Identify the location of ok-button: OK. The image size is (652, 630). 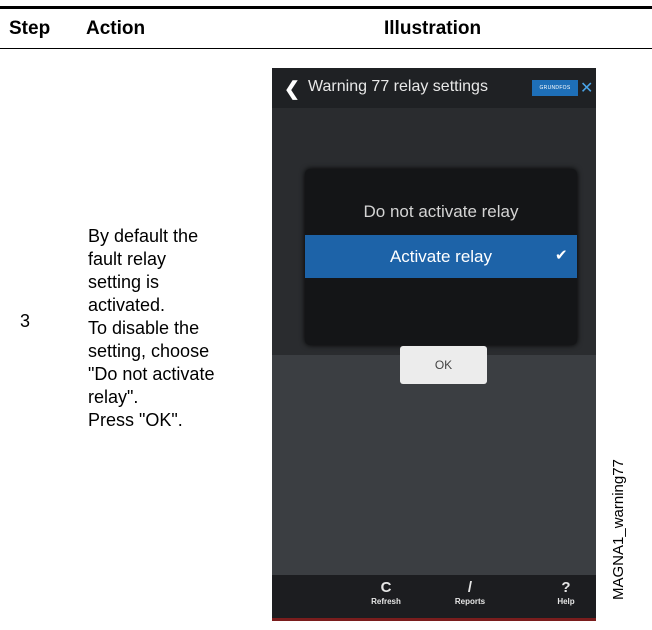
(443, 365).